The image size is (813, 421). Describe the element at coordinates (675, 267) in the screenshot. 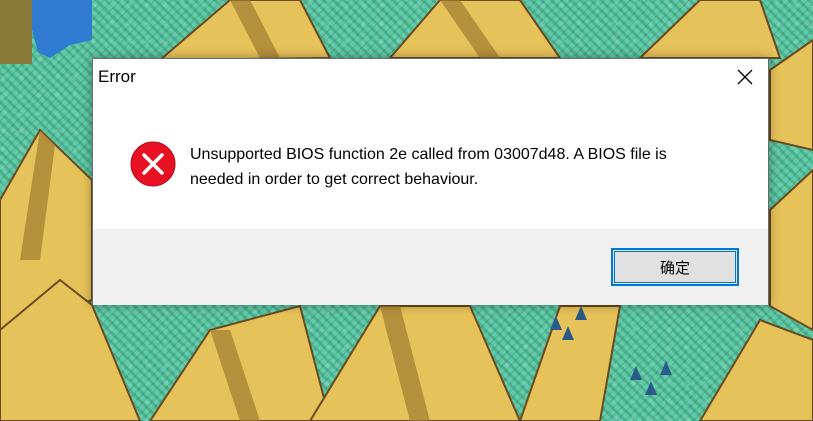

I see `ok-button: 确定` at that location.